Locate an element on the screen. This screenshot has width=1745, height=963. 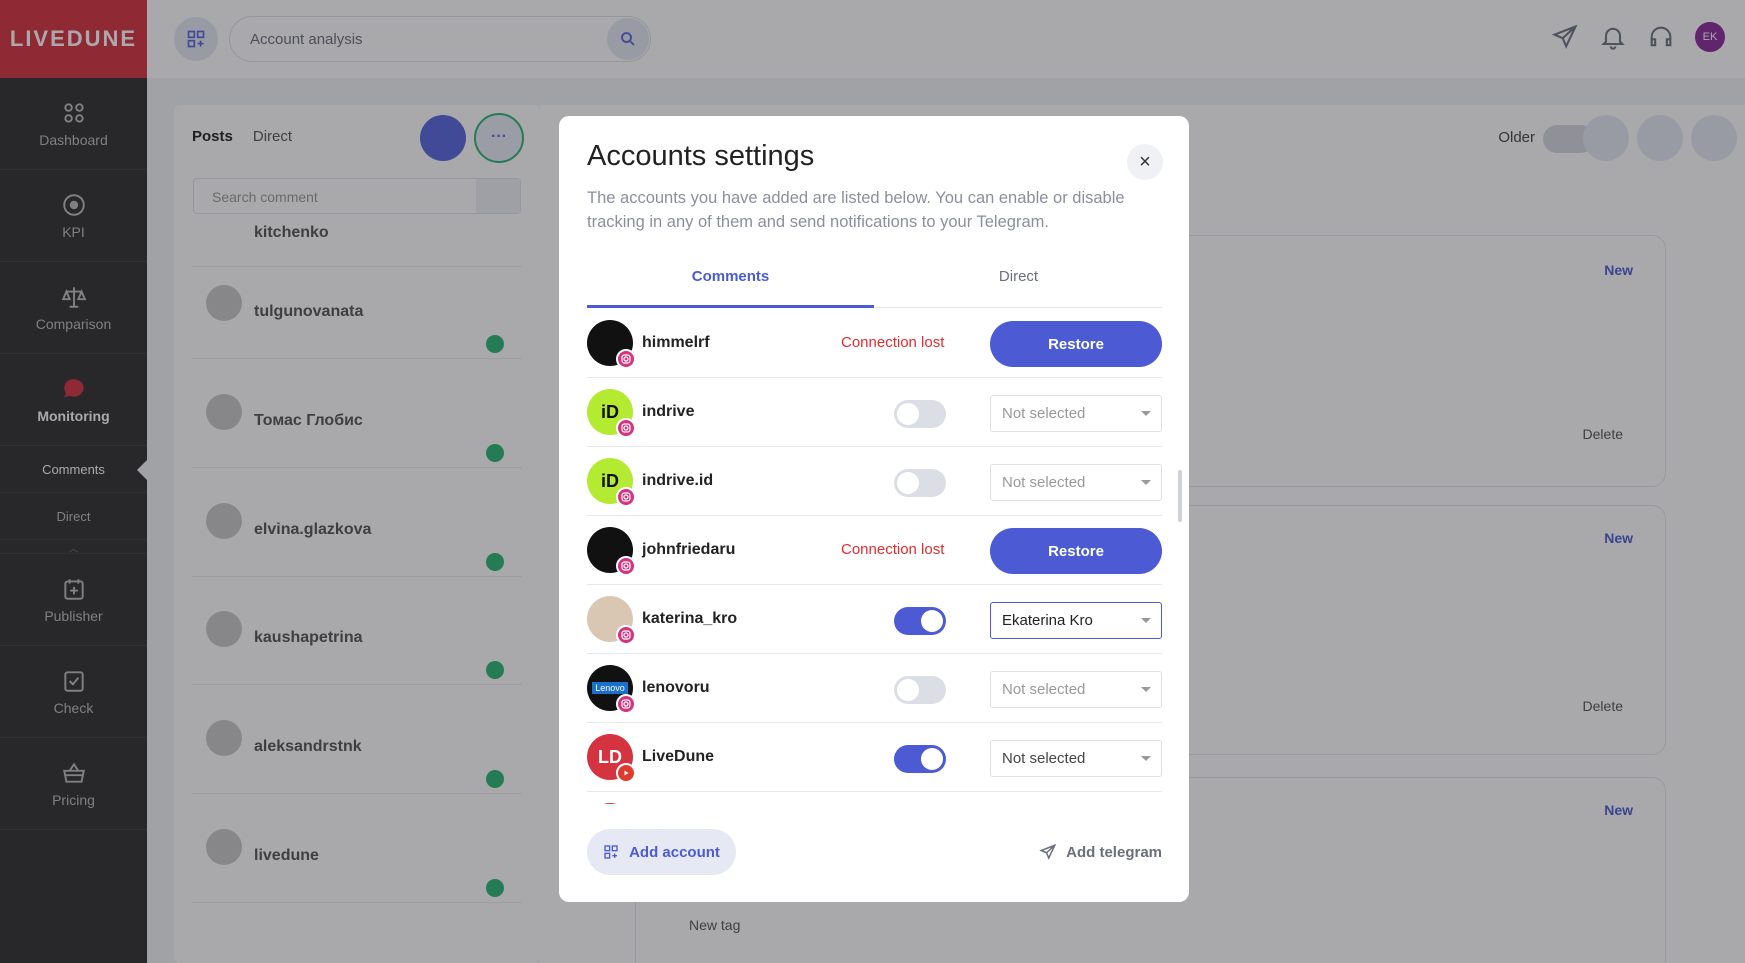
account-row: katerina_kro Ekaterina Kro is located at coordinates (874, 619).